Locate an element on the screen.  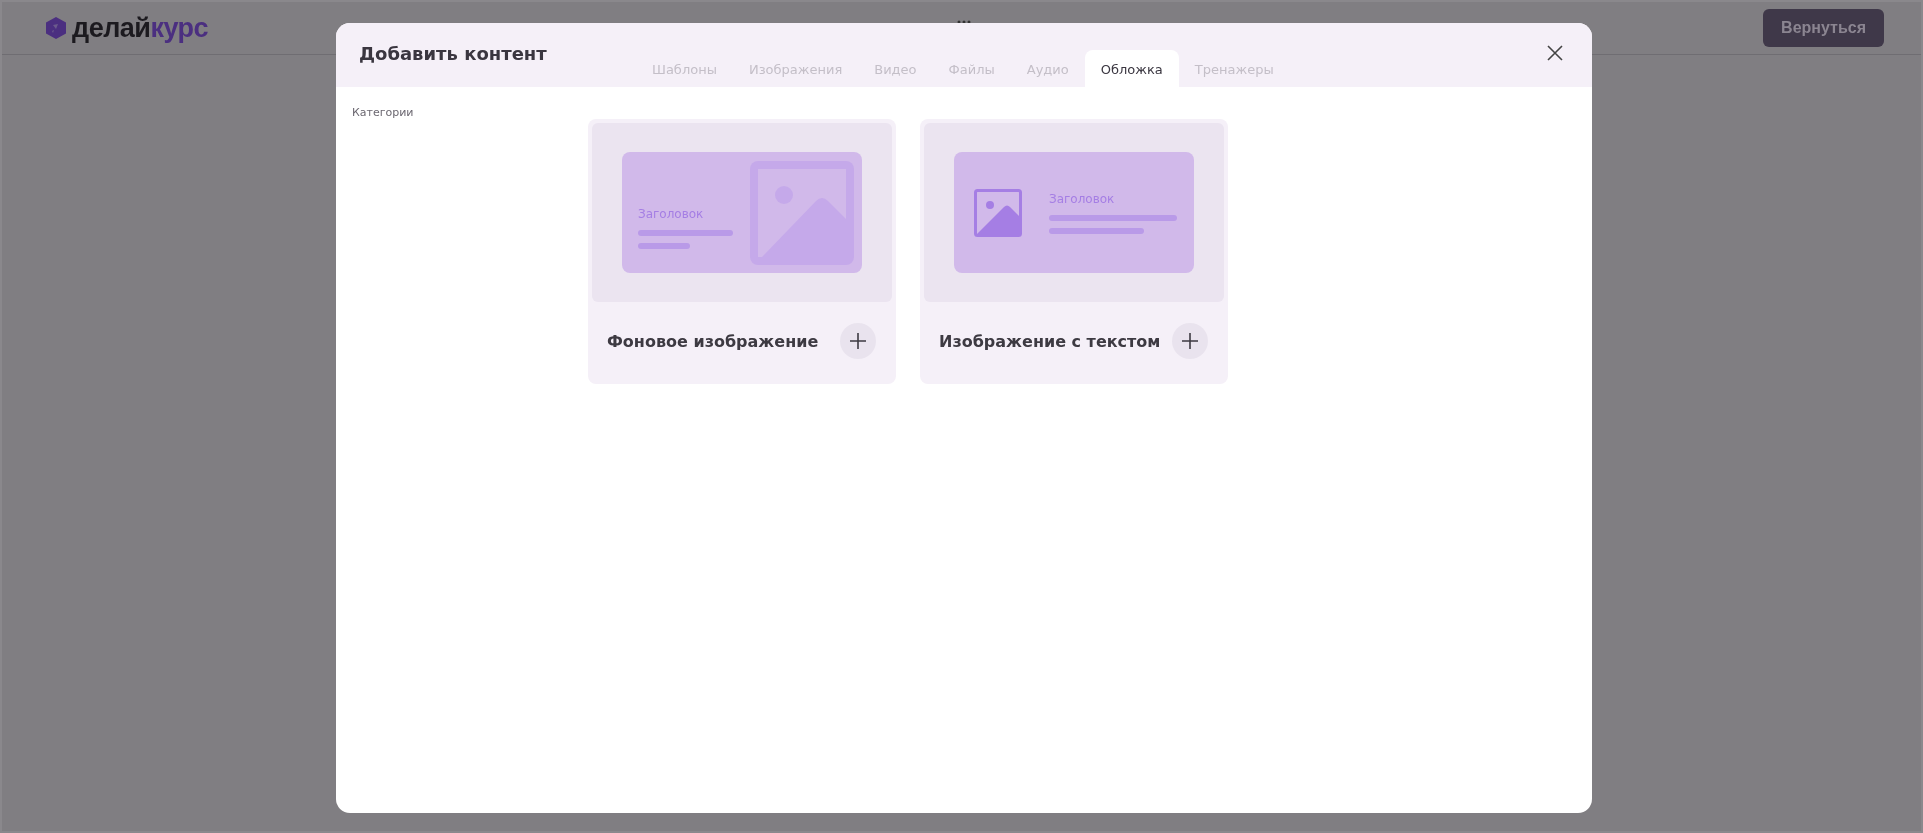
card-title: Фоновое изображение is located at coordinates (713, 341).